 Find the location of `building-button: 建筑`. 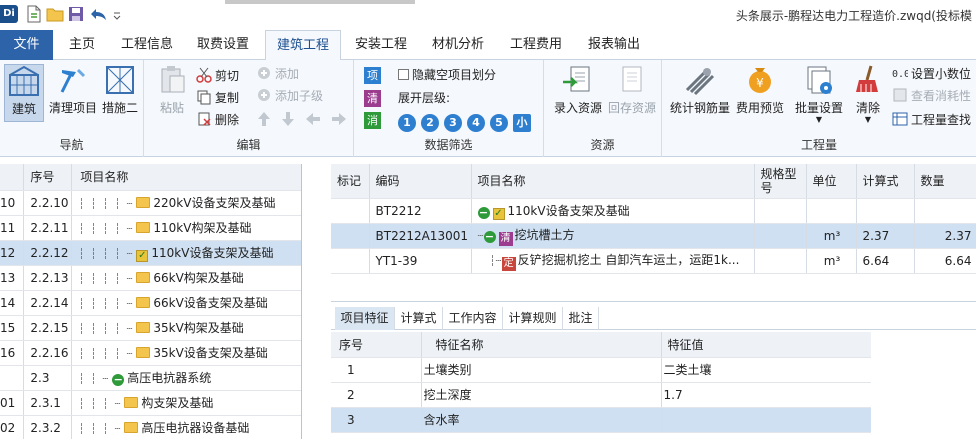

building-button: 建筑 is located at coordinates (24, 93).